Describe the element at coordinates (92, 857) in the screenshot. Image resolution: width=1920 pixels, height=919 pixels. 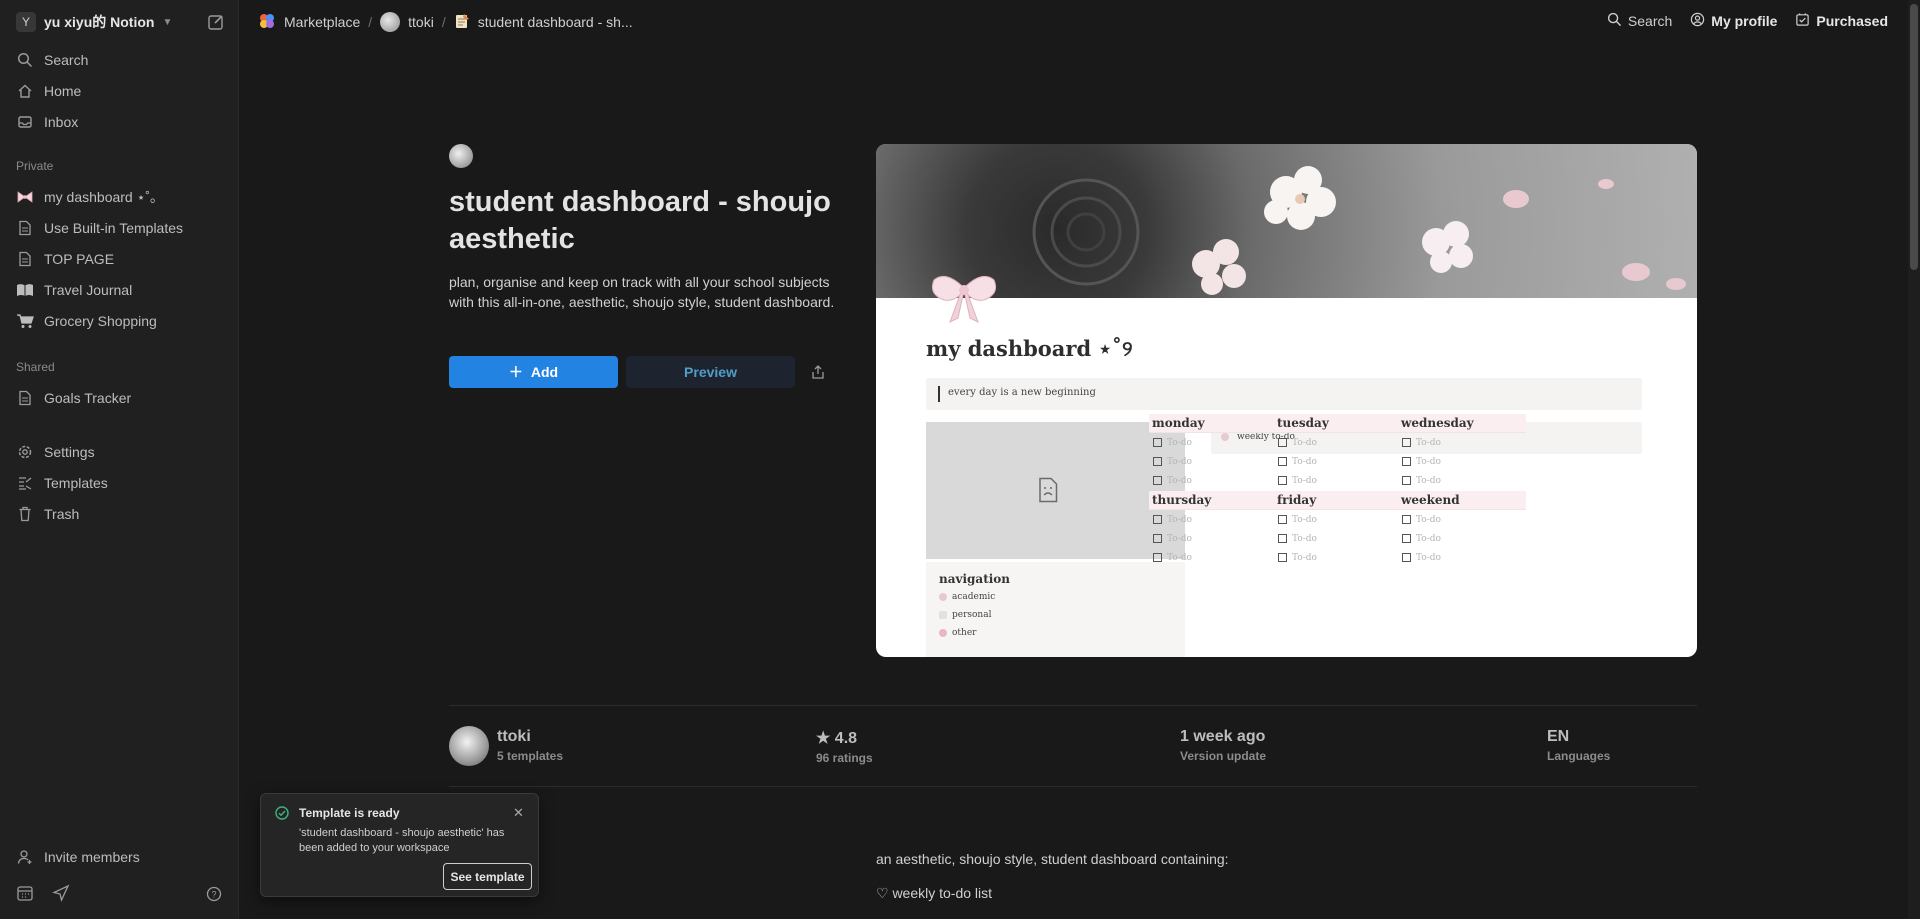
I see `sidebar-item-label: Invite members` at that location.